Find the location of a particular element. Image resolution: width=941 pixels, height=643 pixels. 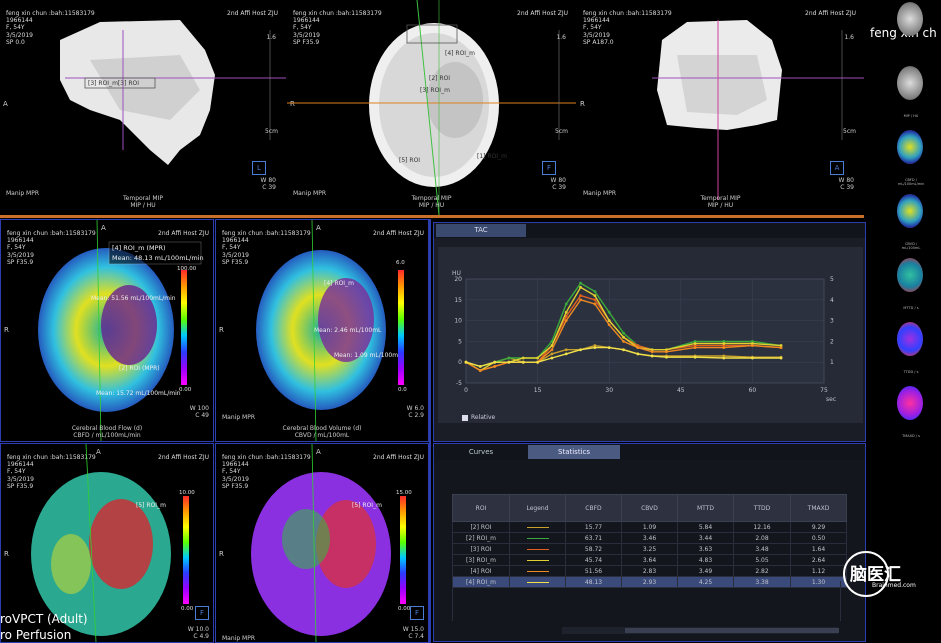

table-cell-ttdd: 2.08 is located at coordinates (762, 538).